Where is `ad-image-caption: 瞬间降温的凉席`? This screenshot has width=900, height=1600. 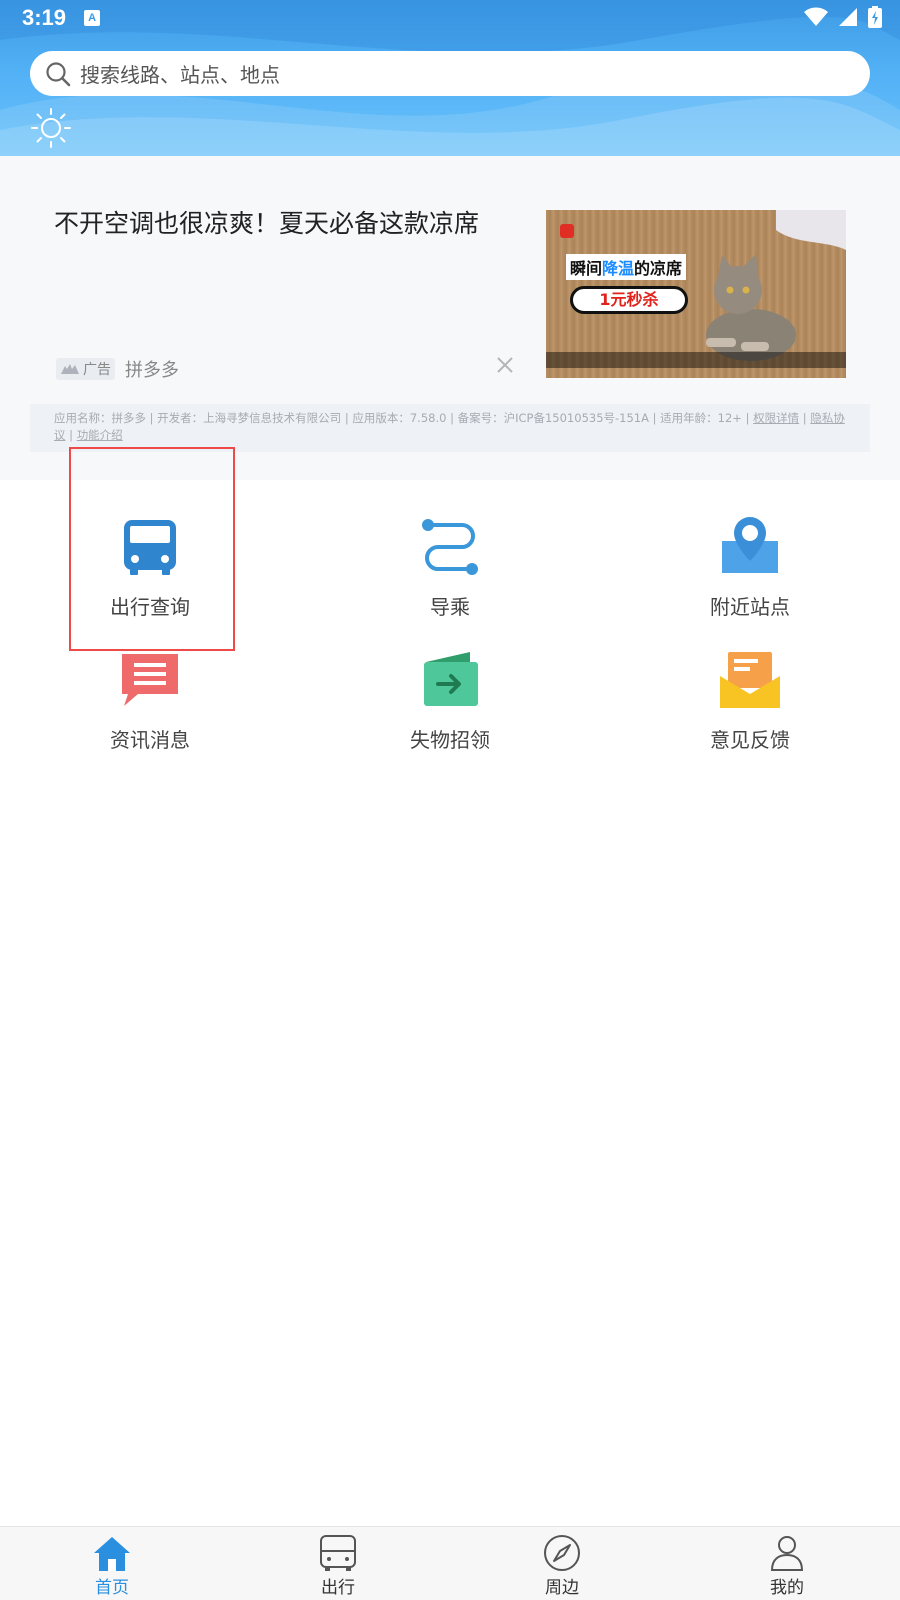 ad-image-caption: 瞬间降温的凉席 is located at coordinates (626, 267).